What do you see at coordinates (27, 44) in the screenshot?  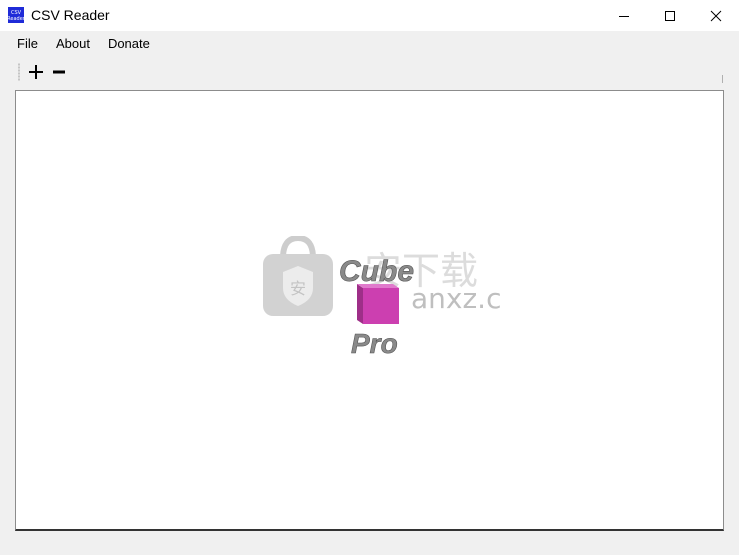 I see `menu-file: File` at bounding box center [27, 44].